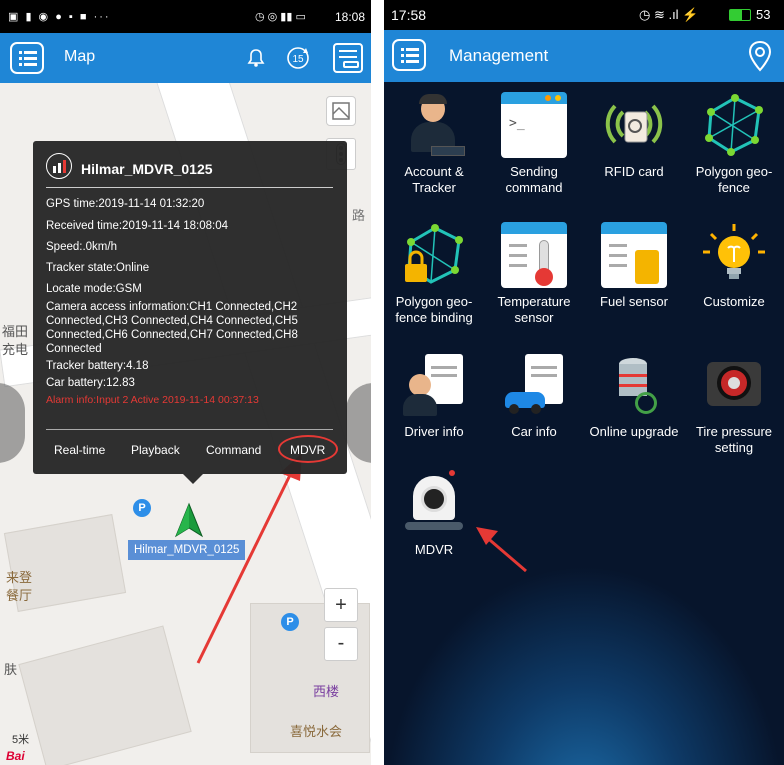  I want to click on camera-icon, so click(434, 503).